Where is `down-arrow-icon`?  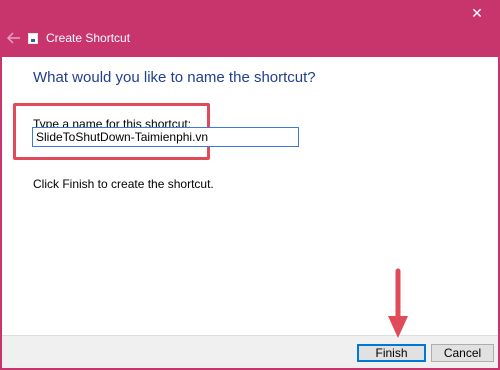
down-arrow-icon is located at coordinates (398, 303).